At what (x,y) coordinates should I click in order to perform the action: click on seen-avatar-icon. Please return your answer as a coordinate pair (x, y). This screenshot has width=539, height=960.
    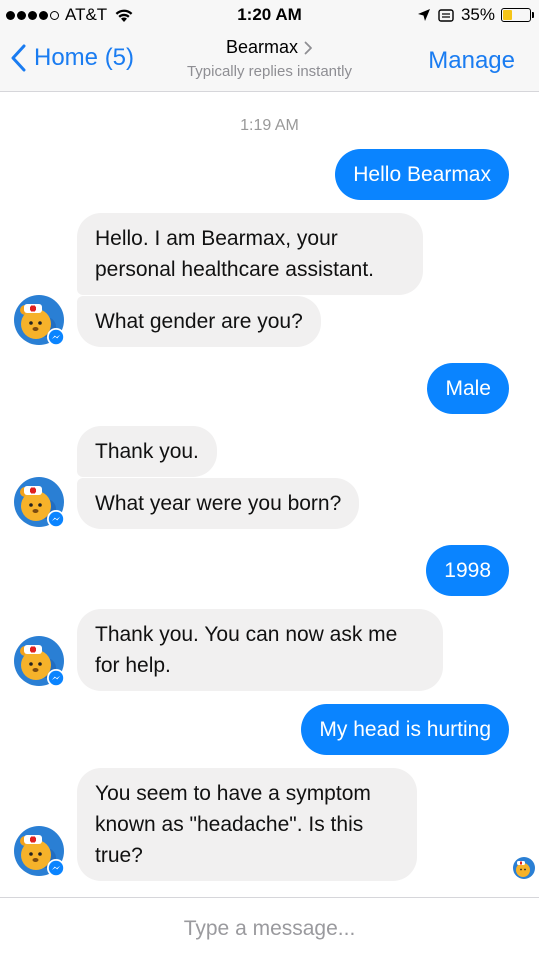
    Looking at the image, I should click on (524, 868).